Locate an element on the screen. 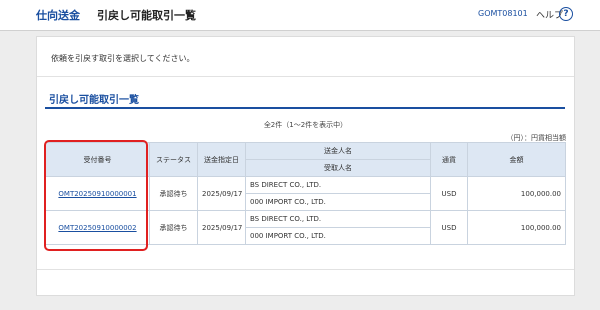  receipt-no-cell: OMT20250910000001 is located at coordinates (97, 193).